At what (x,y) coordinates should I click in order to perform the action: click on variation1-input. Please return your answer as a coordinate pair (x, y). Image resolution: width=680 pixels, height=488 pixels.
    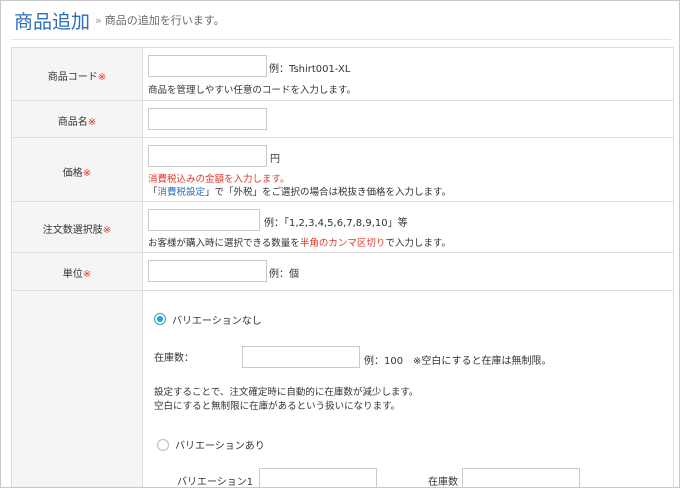
    Looking at the image, I should click on (318, 477).